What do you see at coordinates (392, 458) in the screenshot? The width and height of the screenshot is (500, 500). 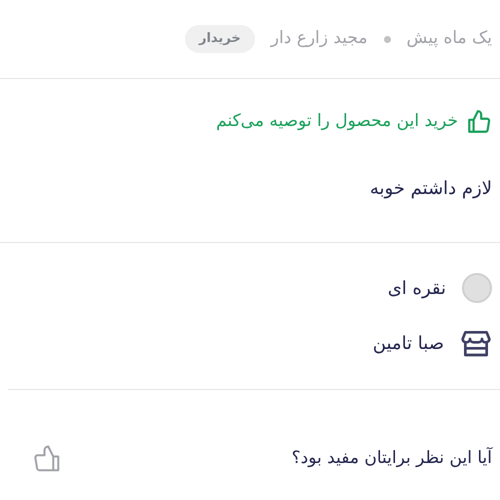 I see `helpful-question: آیا این نظر برایتان مفید بود؟` at bounding box center [392, 458].